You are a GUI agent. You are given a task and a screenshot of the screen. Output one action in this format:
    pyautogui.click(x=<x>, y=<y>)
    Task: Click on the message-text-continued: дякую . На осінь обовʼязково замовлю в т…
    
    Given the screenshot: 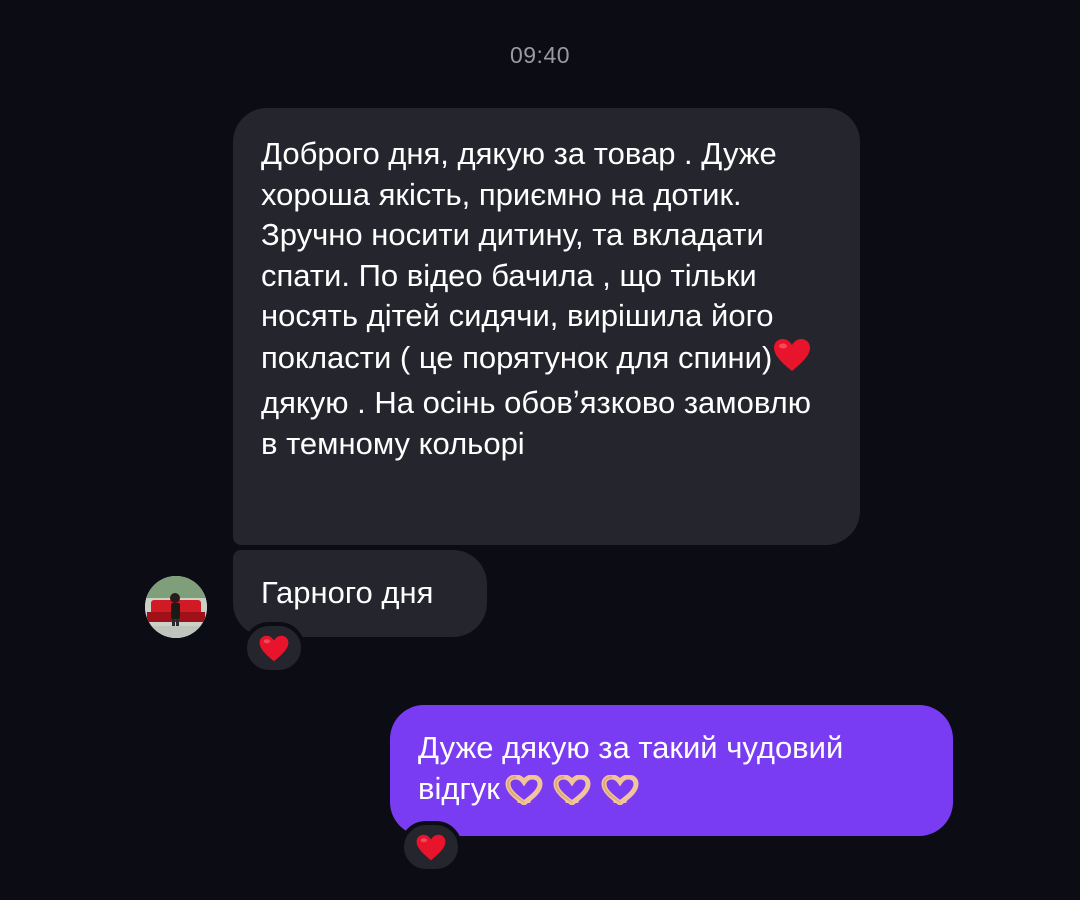 What is the action you would take?
    pyautogui.click(x=536, y=423)
    